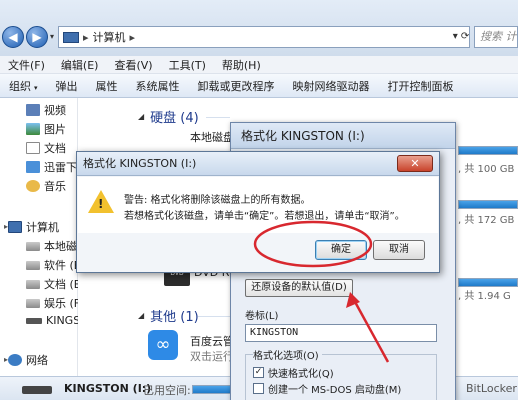 The height and width of the screenshot is (400, 518). Describe the element at coordinates (212, 356) in the screenshot. I see `baidu-cloud-subtitle: 双击运行` at that location.